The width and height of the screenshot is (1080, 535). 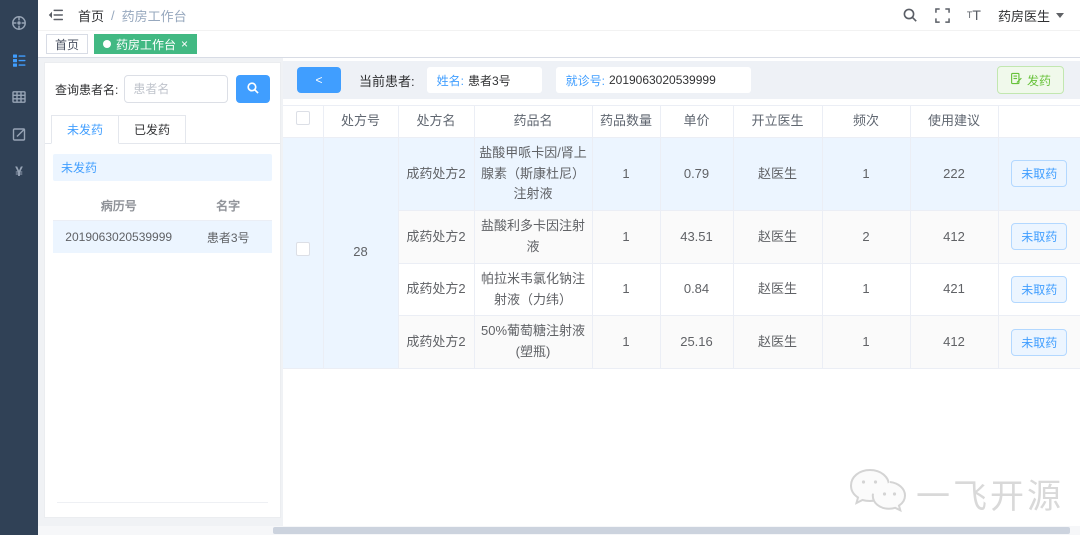 What do you see at coordinates (436, 121) in the screenshot?
I see `column-header-rx-name: 处方名` at bounding box center [436, 121].